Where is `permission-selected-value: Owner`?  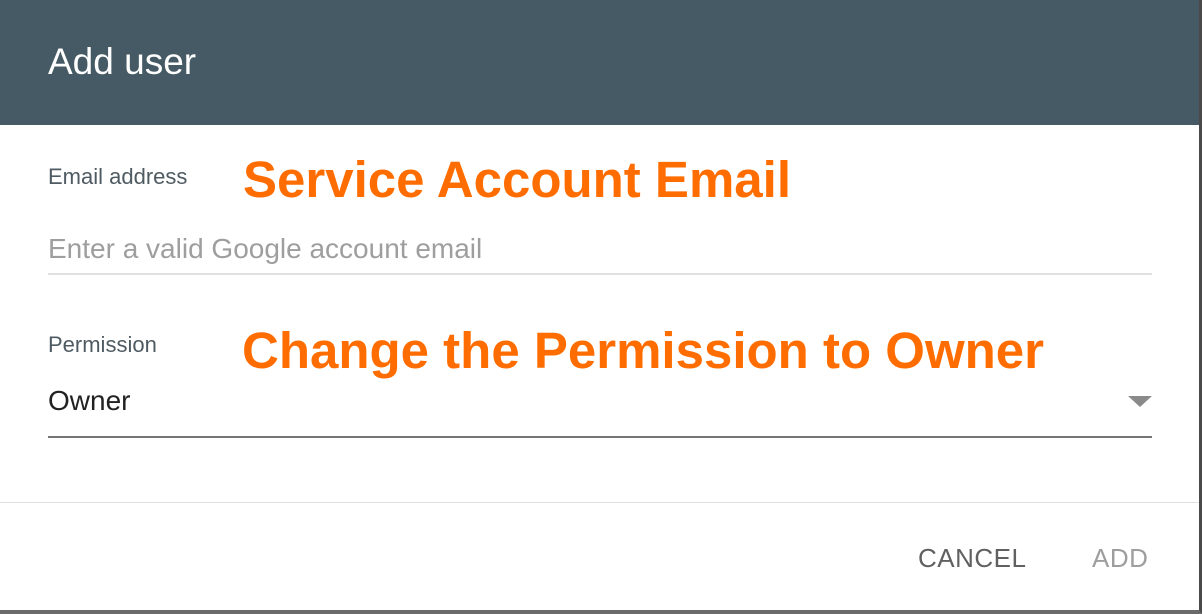
permission-selected-value: Owner is located at coordinates (89, 400).